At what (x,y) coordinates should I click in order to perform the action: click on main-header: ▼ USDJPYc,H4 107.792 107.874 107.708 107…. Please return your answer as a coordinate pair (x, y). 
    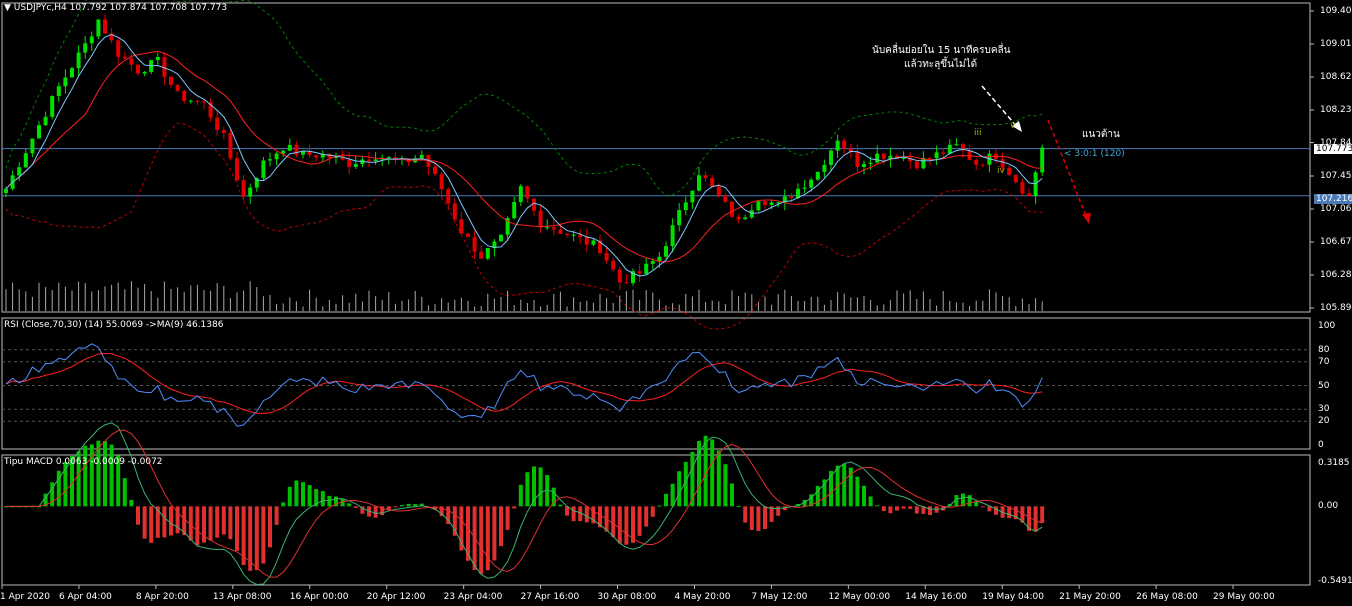
    Looking at the image, I should click on (115, 8).